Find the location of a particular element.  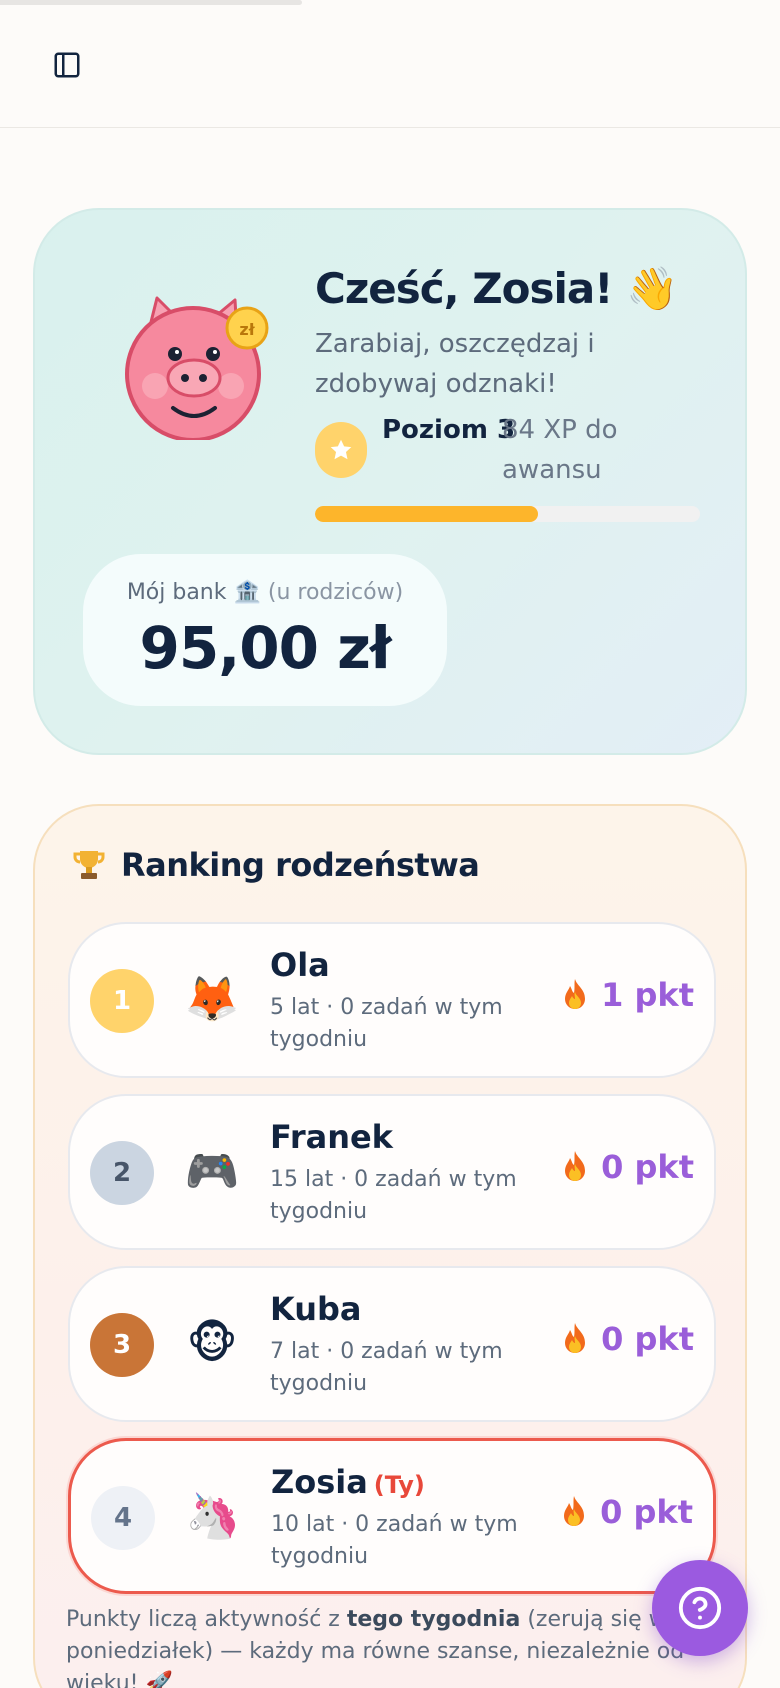

ranking-title: Ranking rodzeństwa is located at coordinates (300, 865).